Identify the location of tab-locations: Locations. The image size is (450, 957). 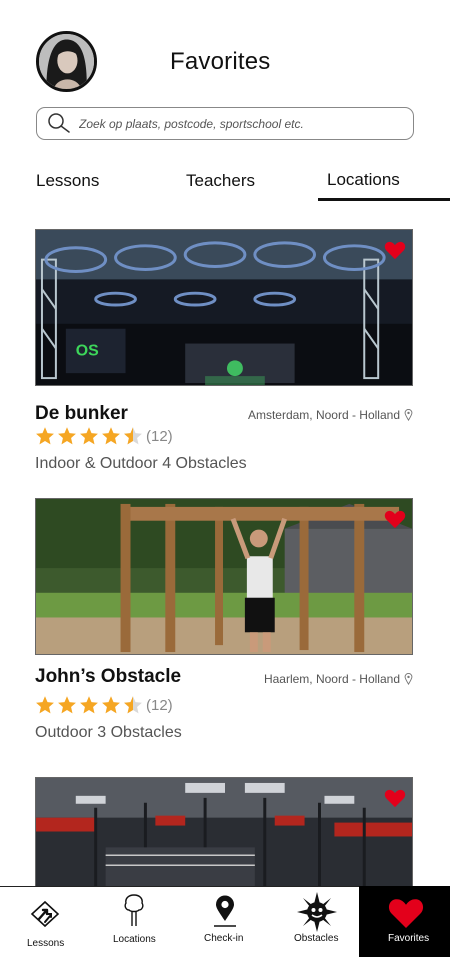
(363, 180).